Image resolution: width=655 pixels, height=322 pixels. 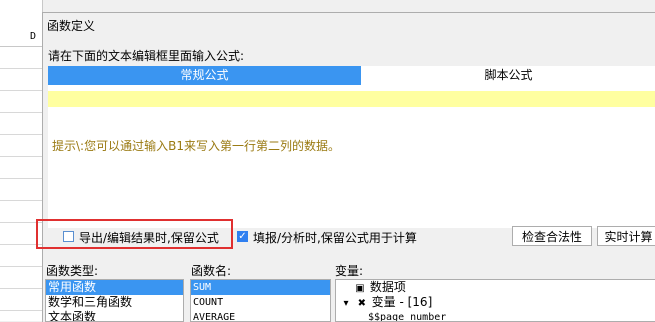 I want to click on function-name-list: SUM COUNT AVERAGE, so click(x=260, y=300).